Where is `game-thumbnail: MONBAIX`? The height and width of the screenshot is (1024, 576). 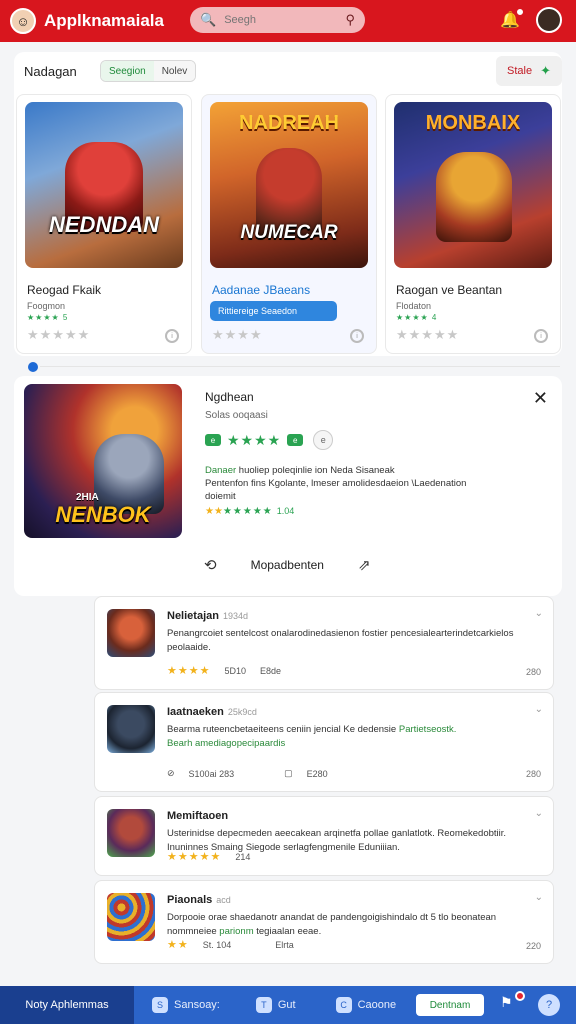
game-thumbnail: MONBAIX is located at coordinates (473, 185).